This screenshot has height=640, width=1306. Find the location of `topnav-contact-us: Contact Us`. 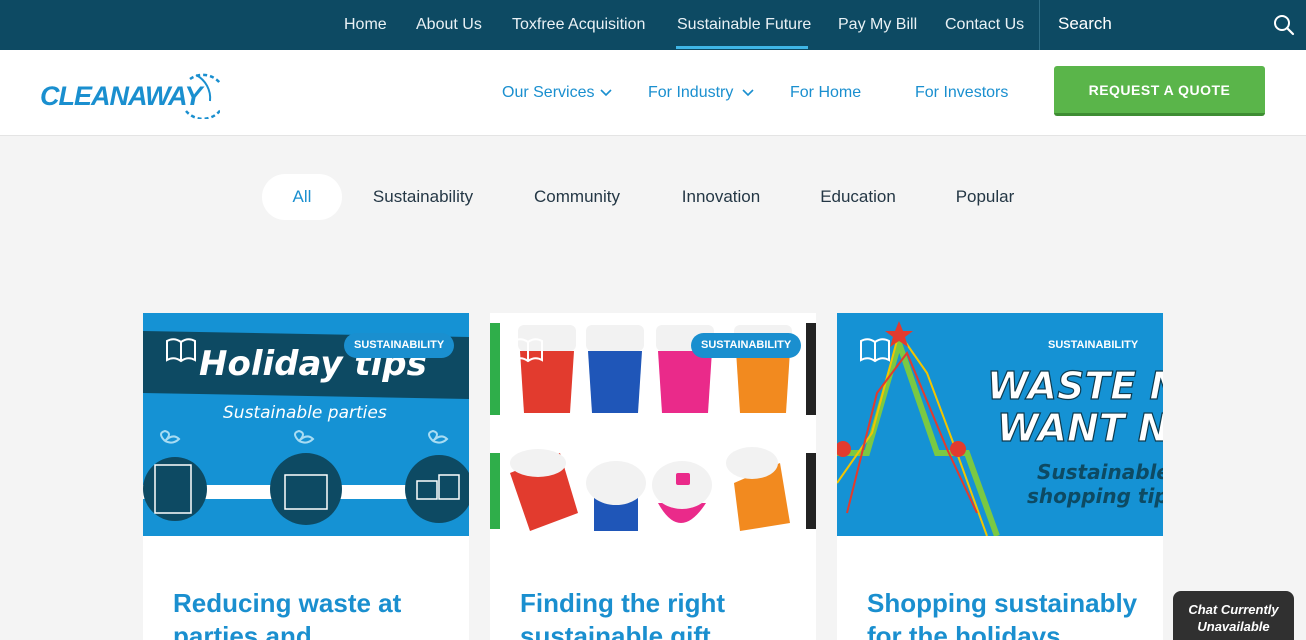

topnav-contact-us: Contact Us is located at coordinates (984, 25).